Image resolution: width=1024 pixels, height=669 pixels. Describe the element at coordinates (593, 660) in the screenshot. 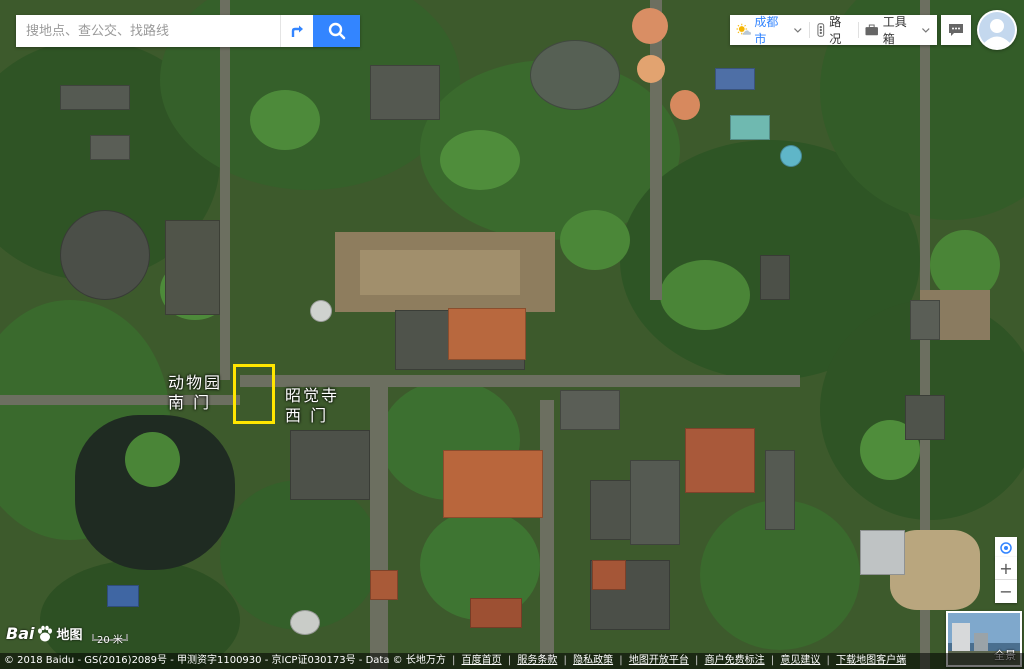

I see `footer-link-privacy: 隐私政策` at that location.